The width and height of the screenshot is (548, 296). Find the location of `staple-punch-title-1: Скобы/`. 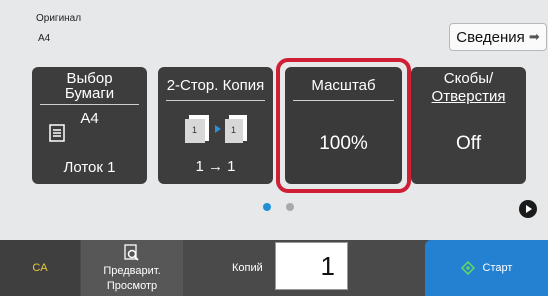

staple-punch-title-1: Скобы/ is located at coordinates (468, 78).